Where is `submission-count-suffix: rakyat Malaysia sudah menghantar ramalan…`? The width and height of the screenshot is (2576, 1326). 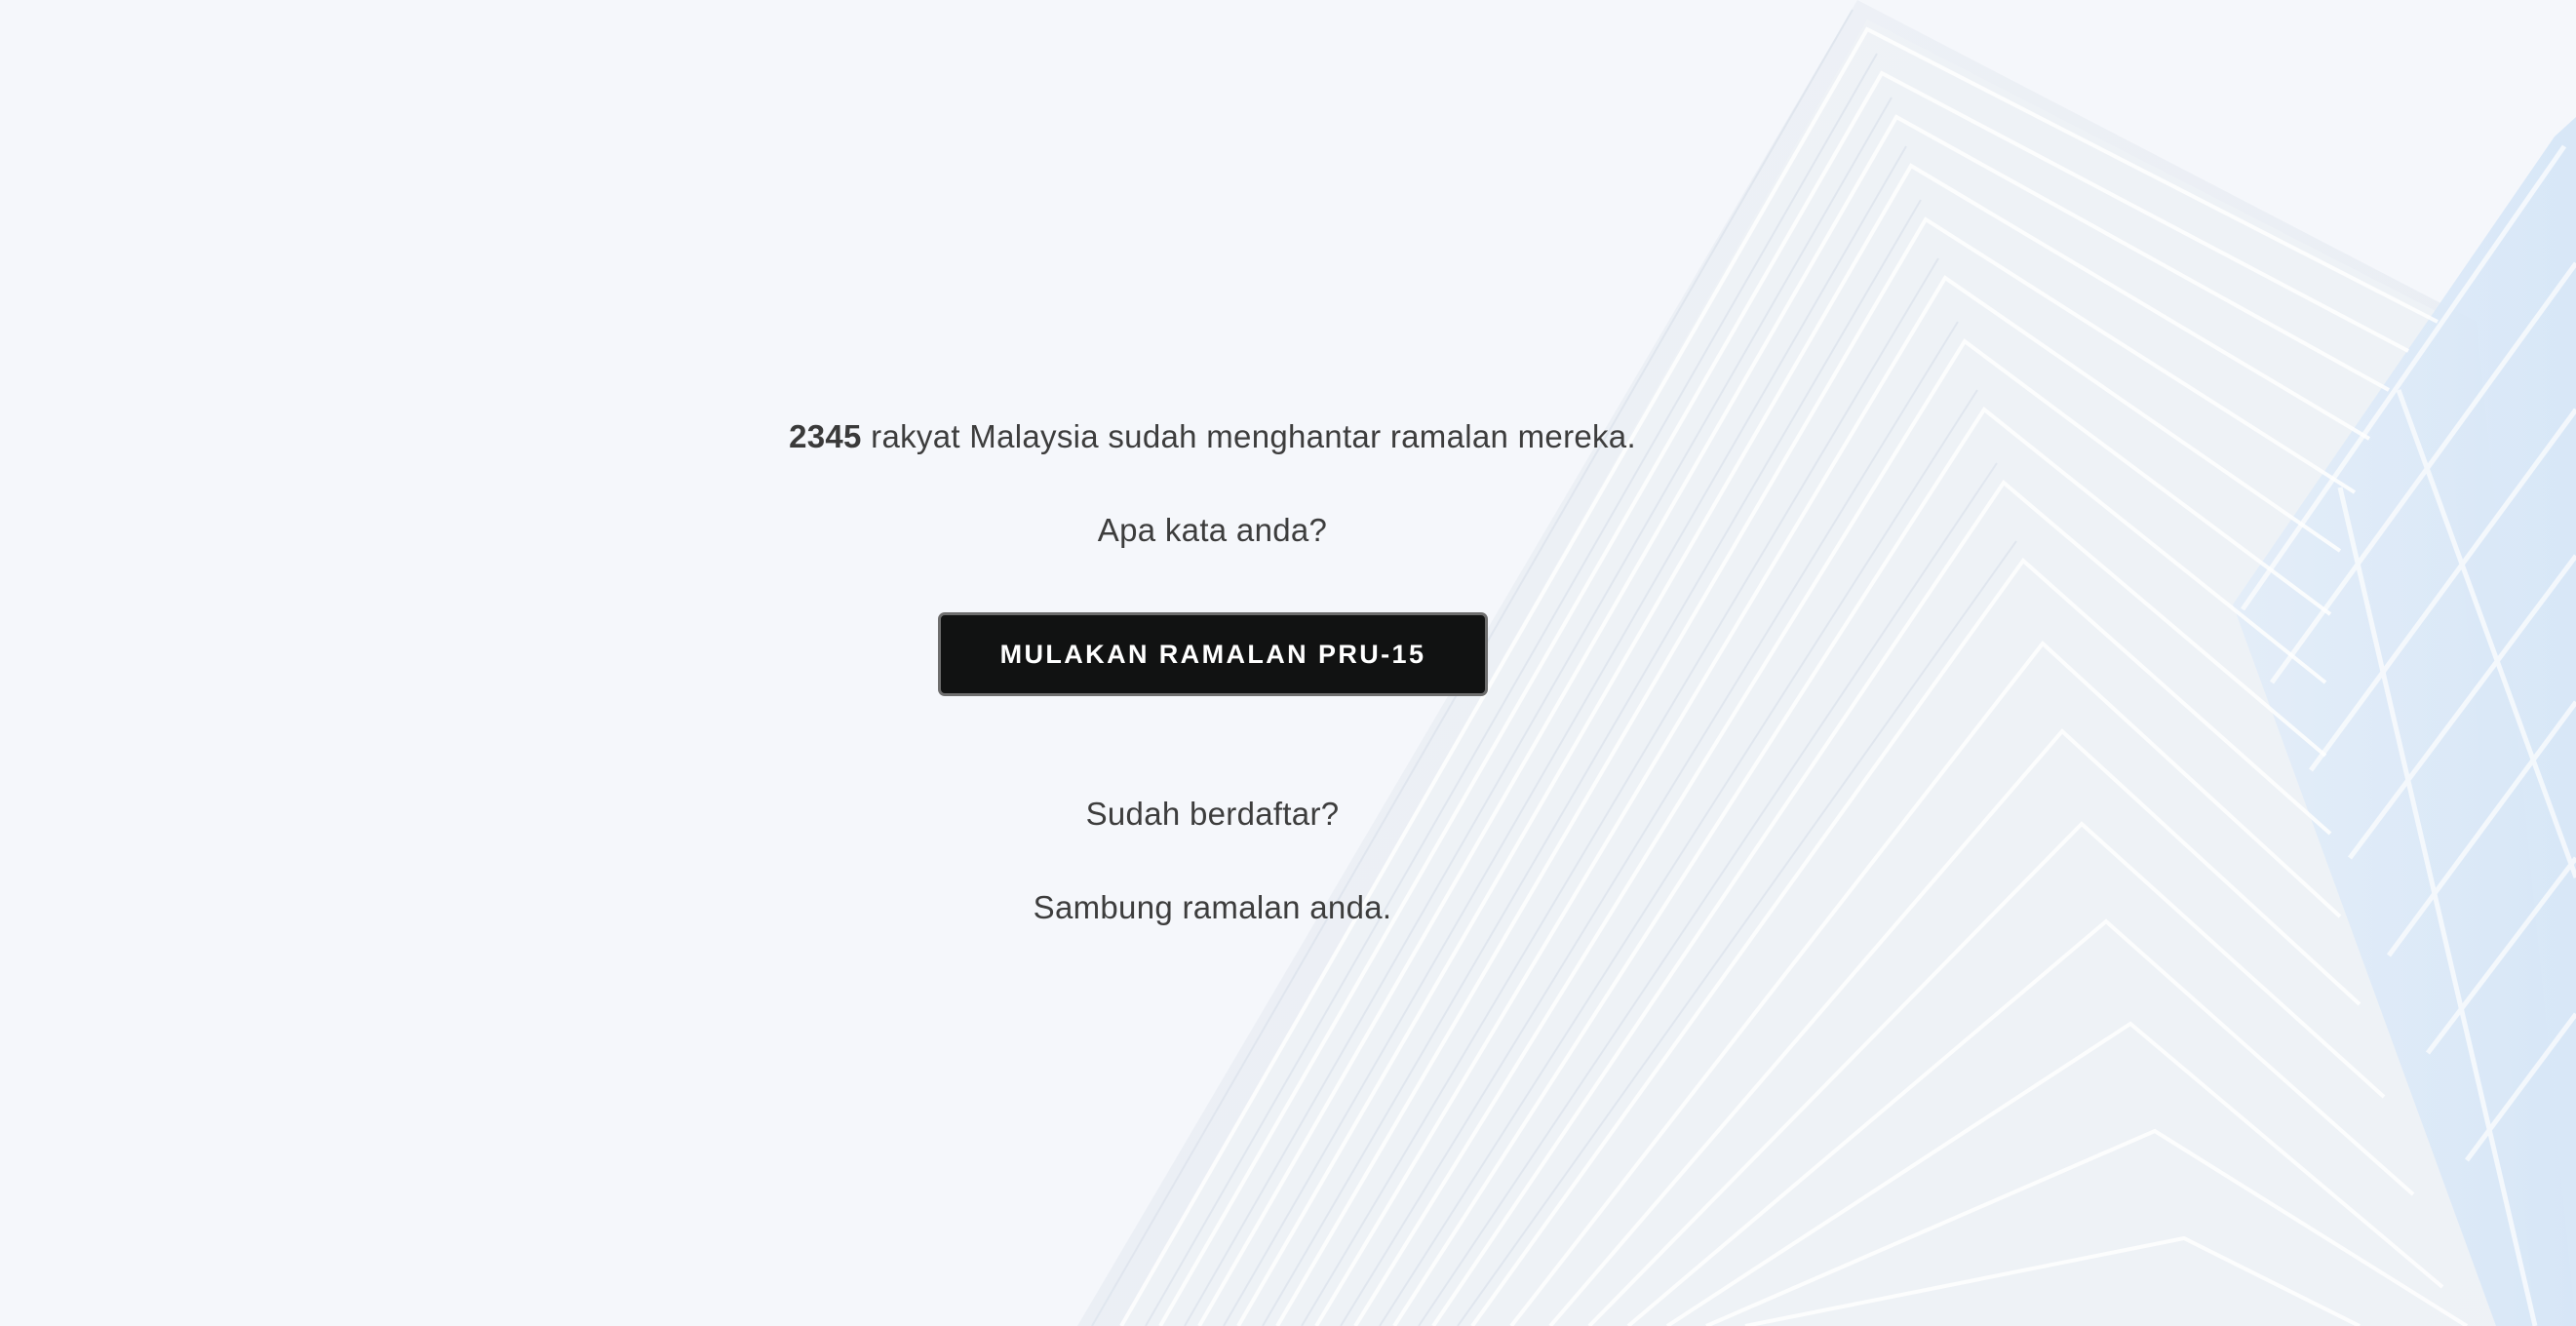
submission-count-suffix: rakyat Malaysia sudah menghantar ramalan… is located at coordinates (1248, 436).